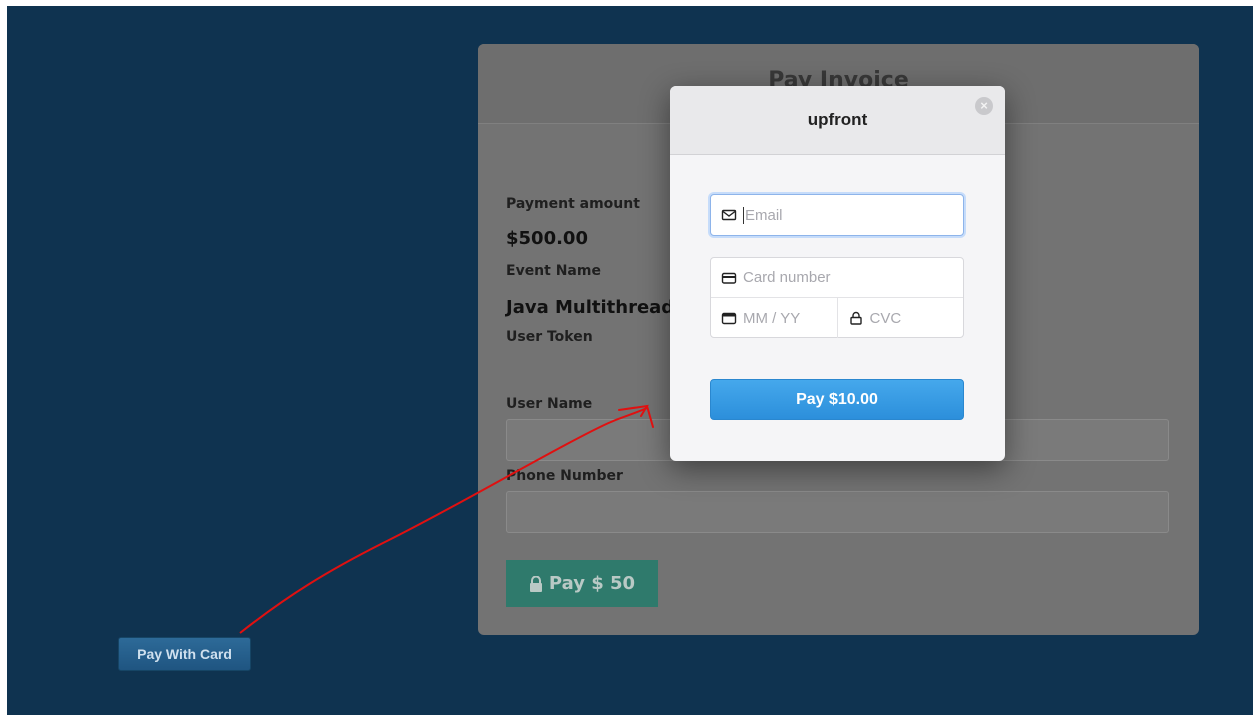 This screenshot has width=1253, height=715. Describe the element at coordinates (553, 271) in the screenshot. I see `event-name-label: Event Name` at that location.